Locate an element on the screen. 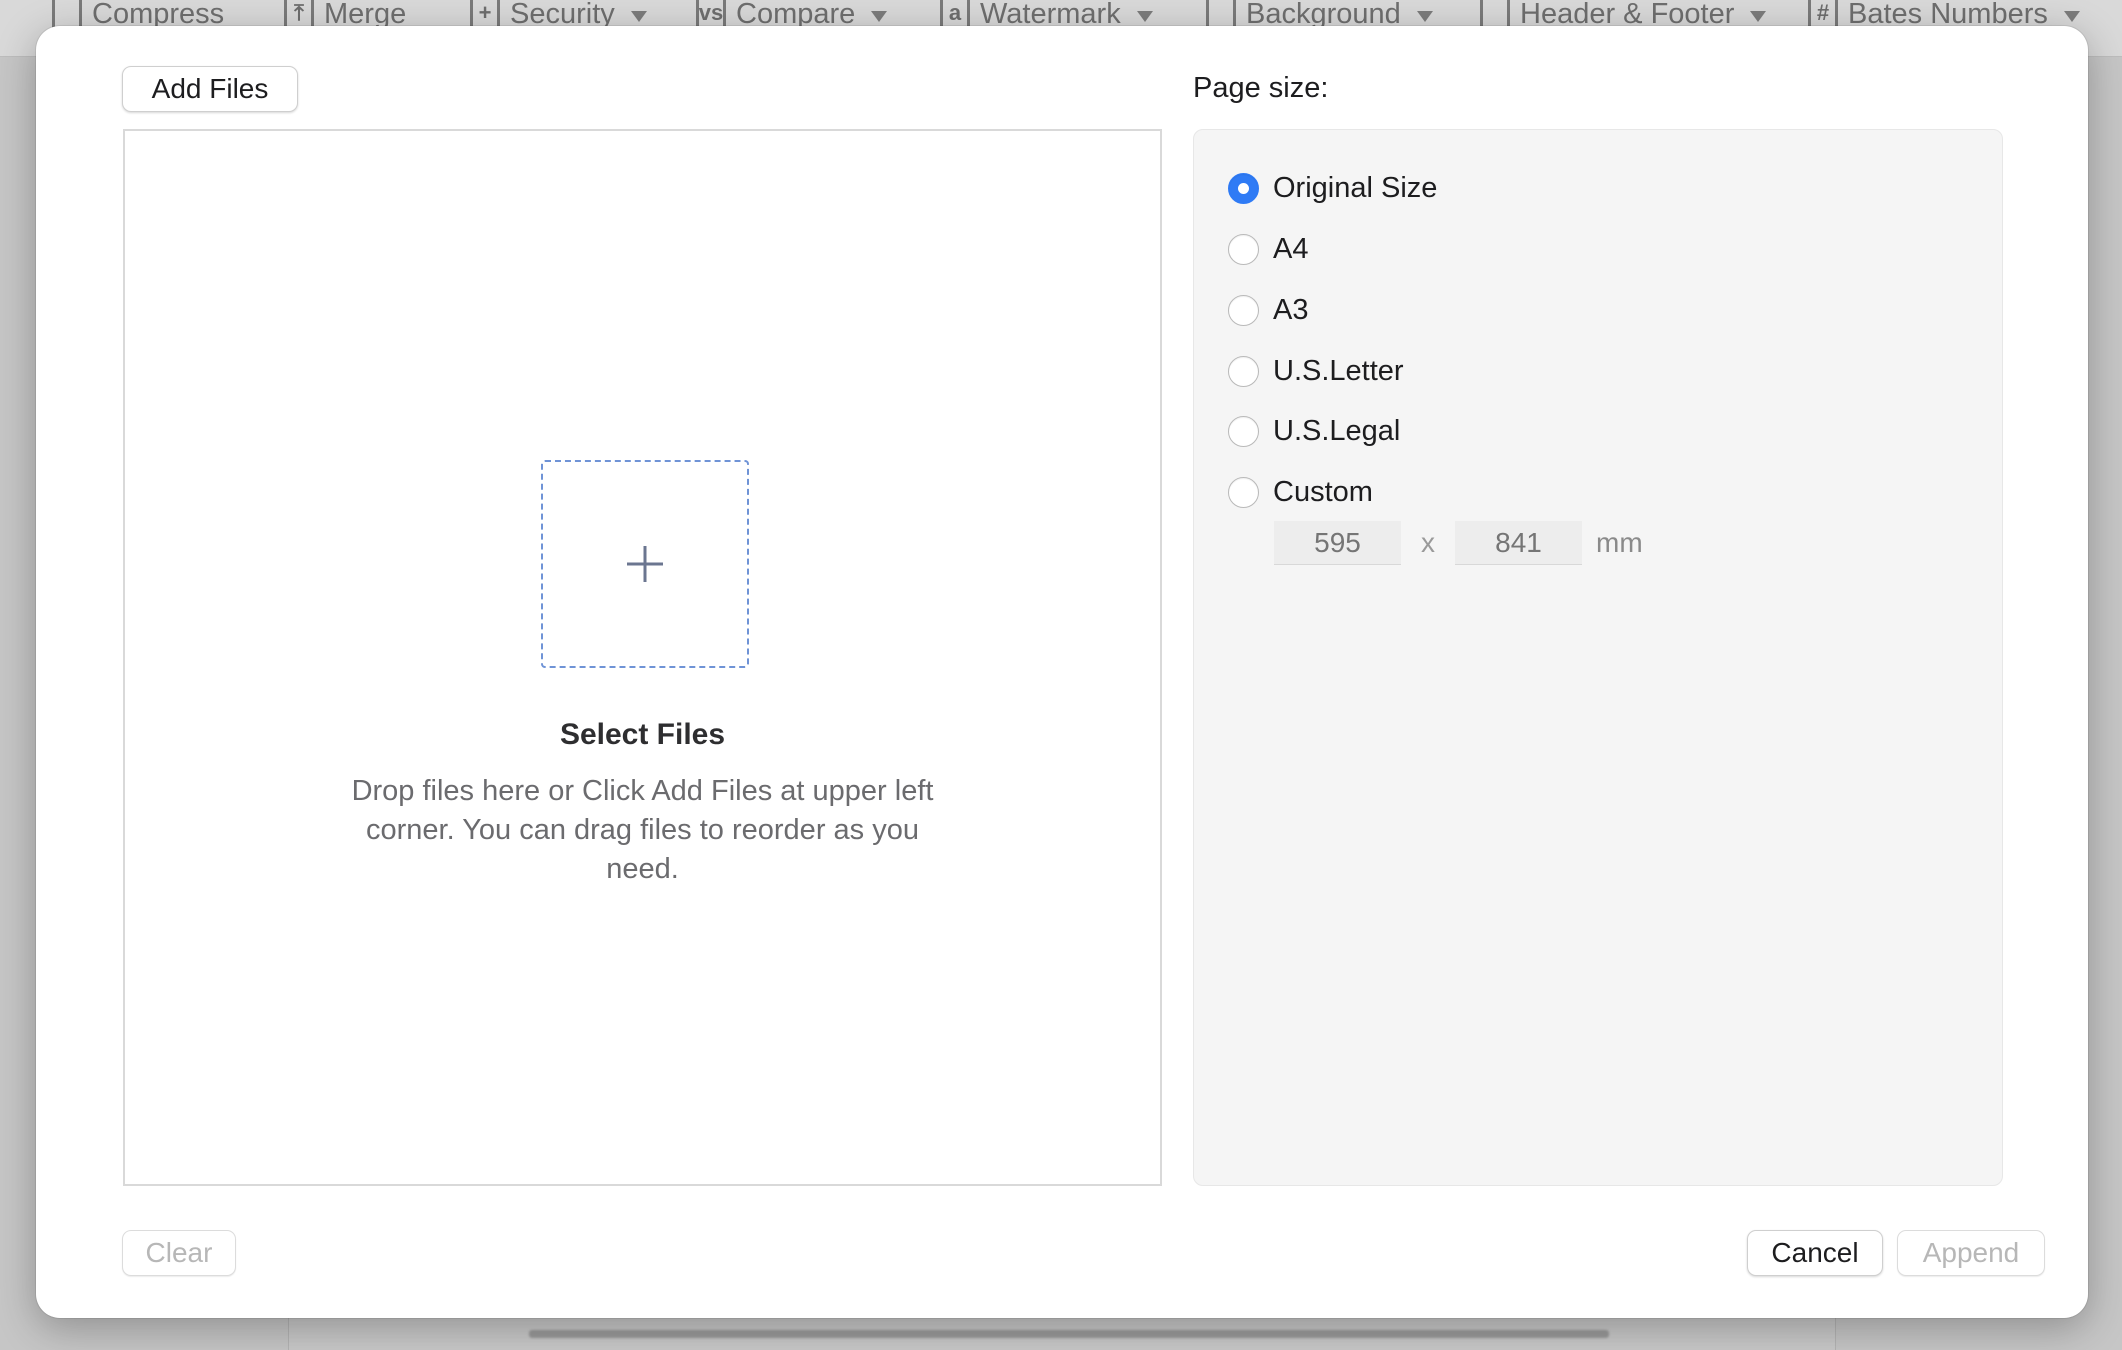  radio-a3: A3 is located at coordinates (1268, 310).